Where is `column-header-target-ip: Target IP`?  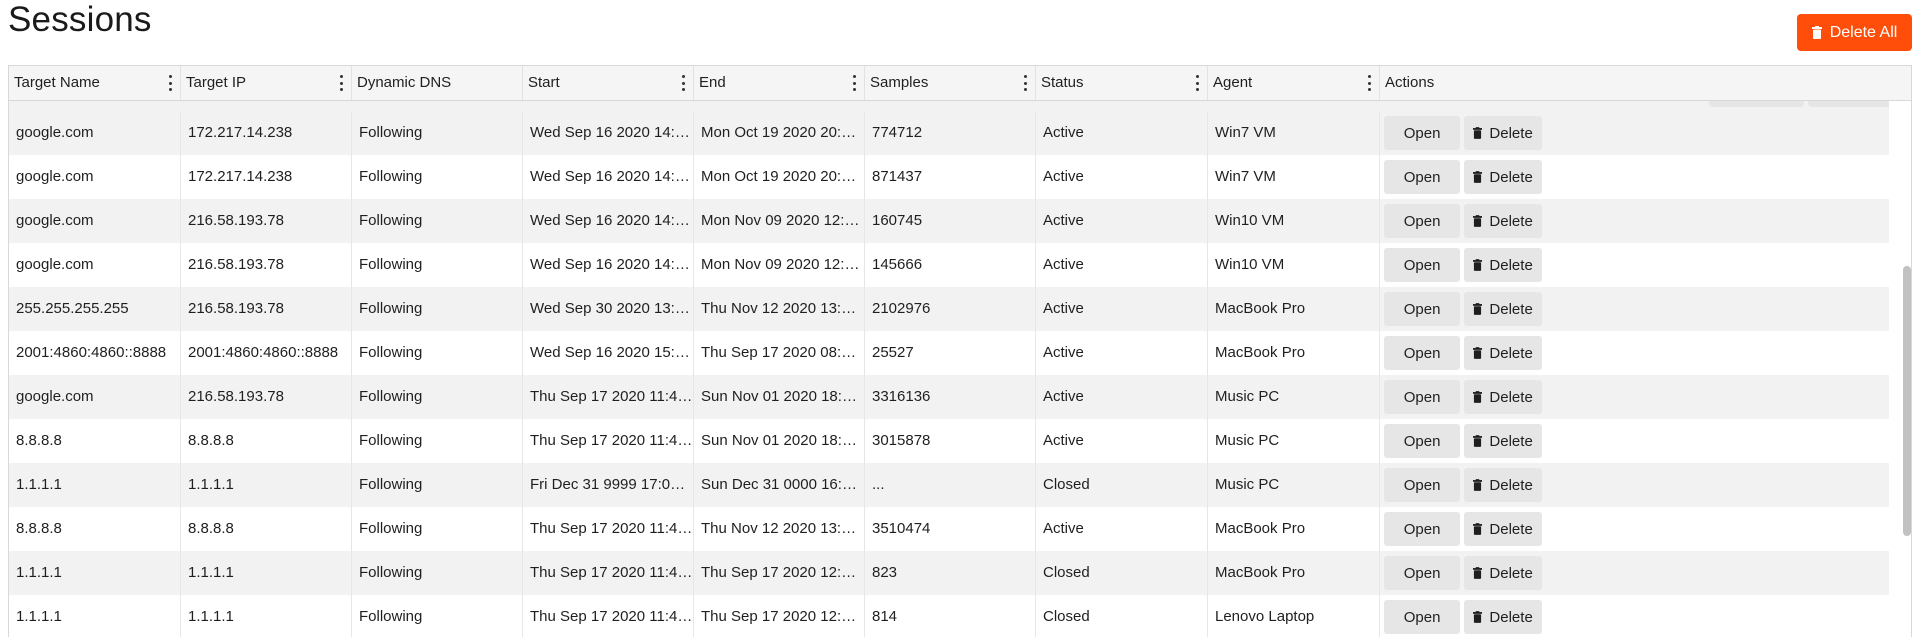
column-header-target-ip: Target IP is located at coordinates (266, 83).